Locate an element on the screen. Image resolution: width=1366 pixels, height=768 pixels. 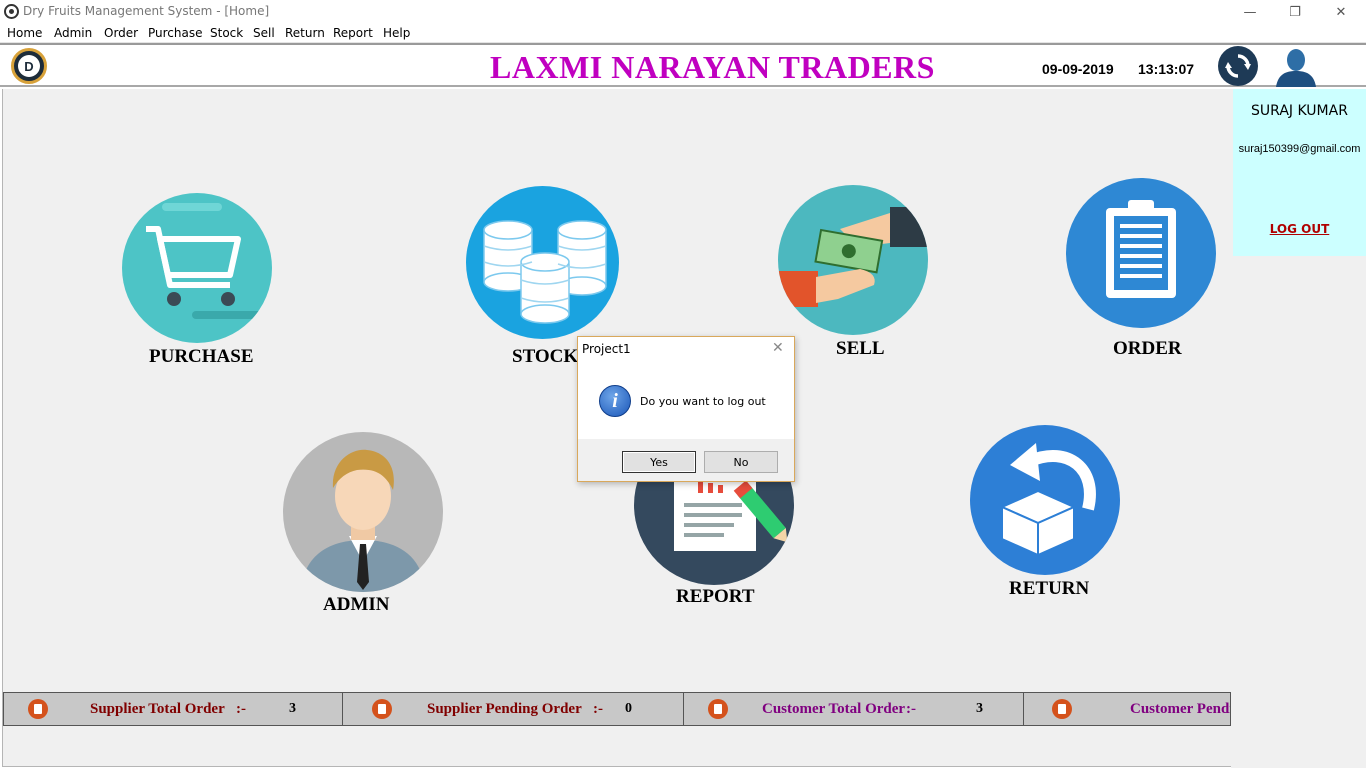
return-label: RETURN is located at coordinates (1049, 589).